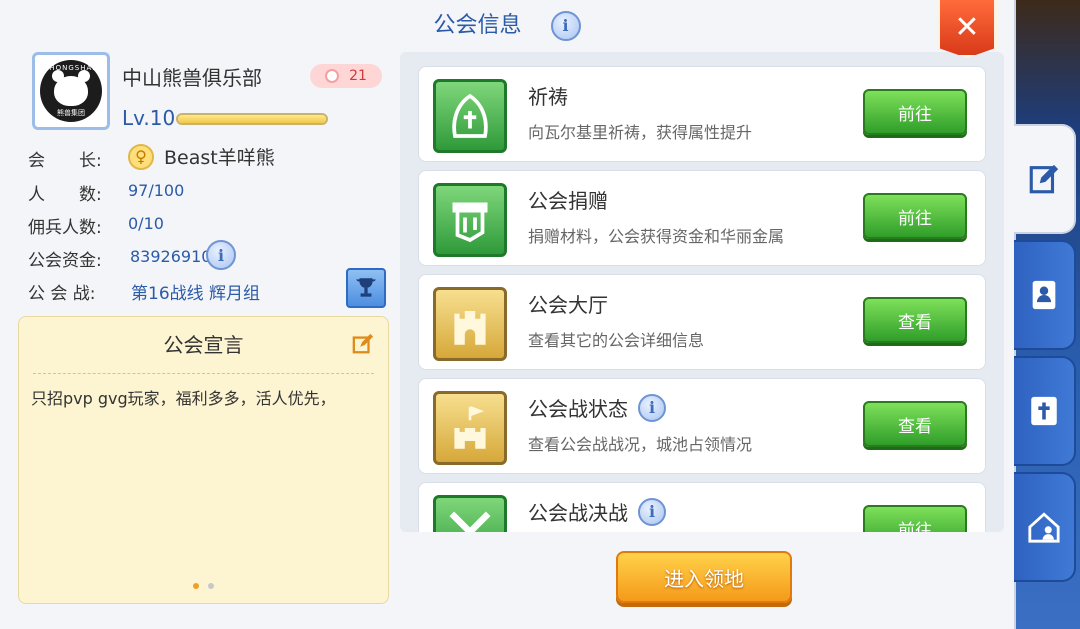 The height and width of the screenshot is (629, 1080). I want to click on female-icon: ♀, so click(141, 156).